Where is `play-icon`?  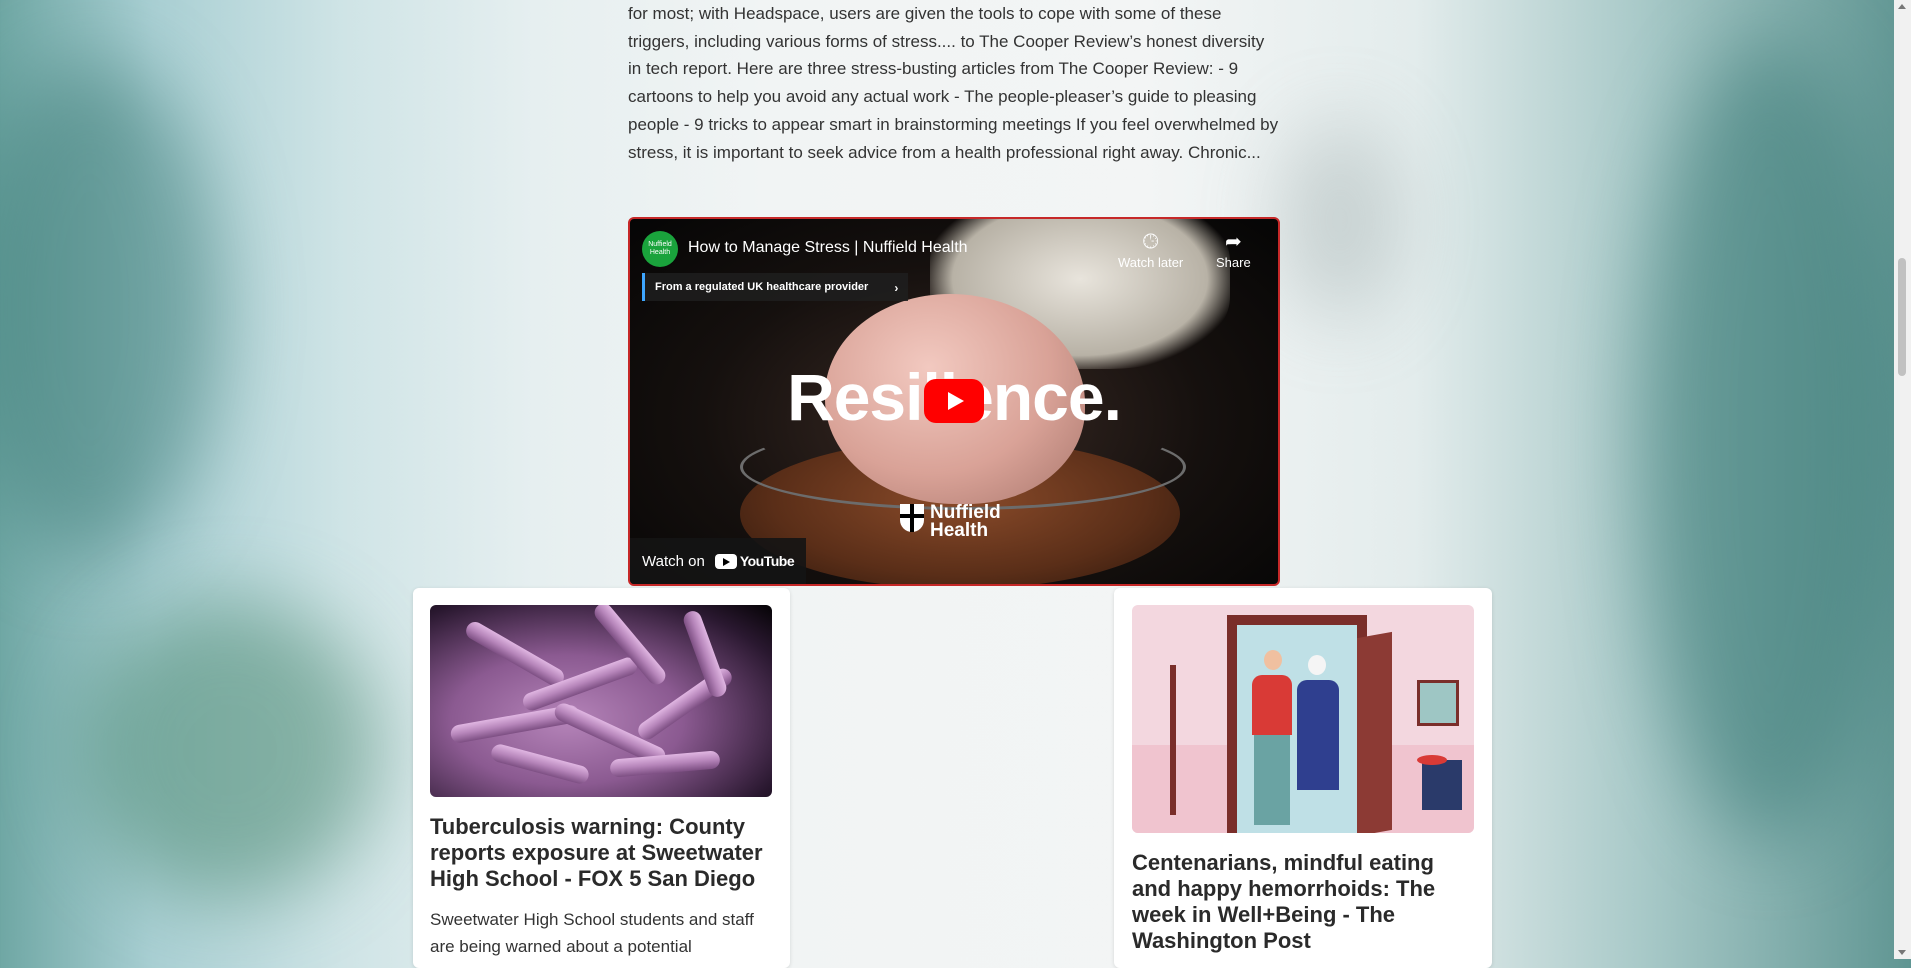
play-icon is located at coordinates (954, 401).